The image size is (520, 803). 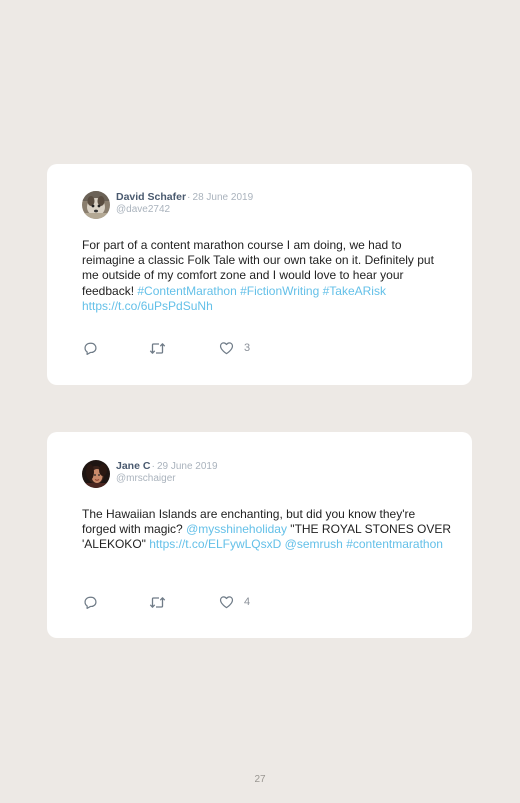 I want to click on tweet-header: David Schafer· 28 June 2019 @dave2742, so click(x=167, y=206).